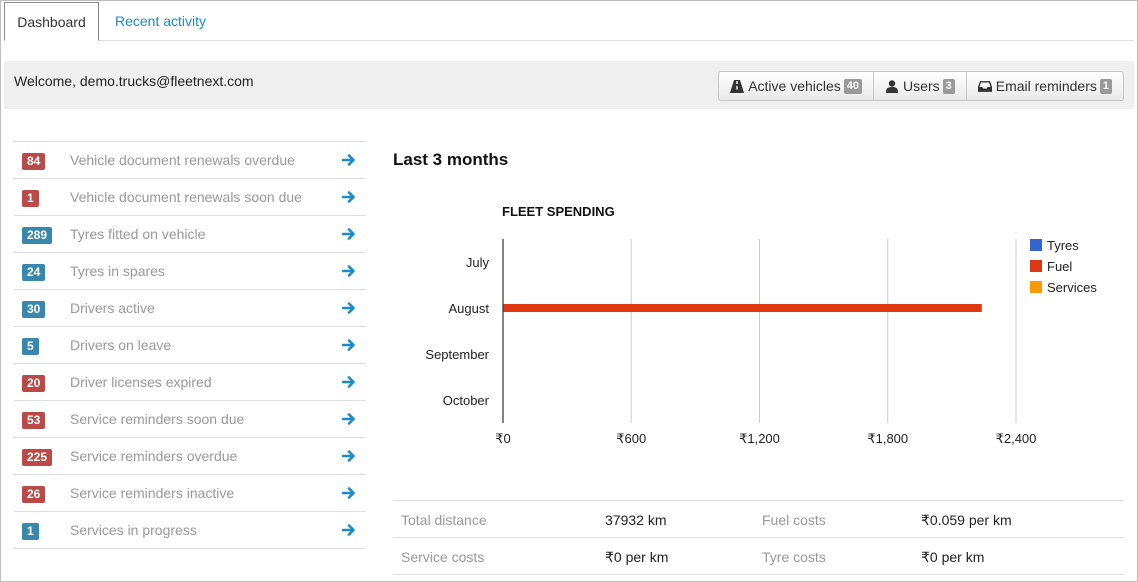 The width and height of the screenshot is (1138, 582). Describe the element at coordinates (51, 21) in the screenshot. I see `tab-dashboard: Dashboard` at that location.